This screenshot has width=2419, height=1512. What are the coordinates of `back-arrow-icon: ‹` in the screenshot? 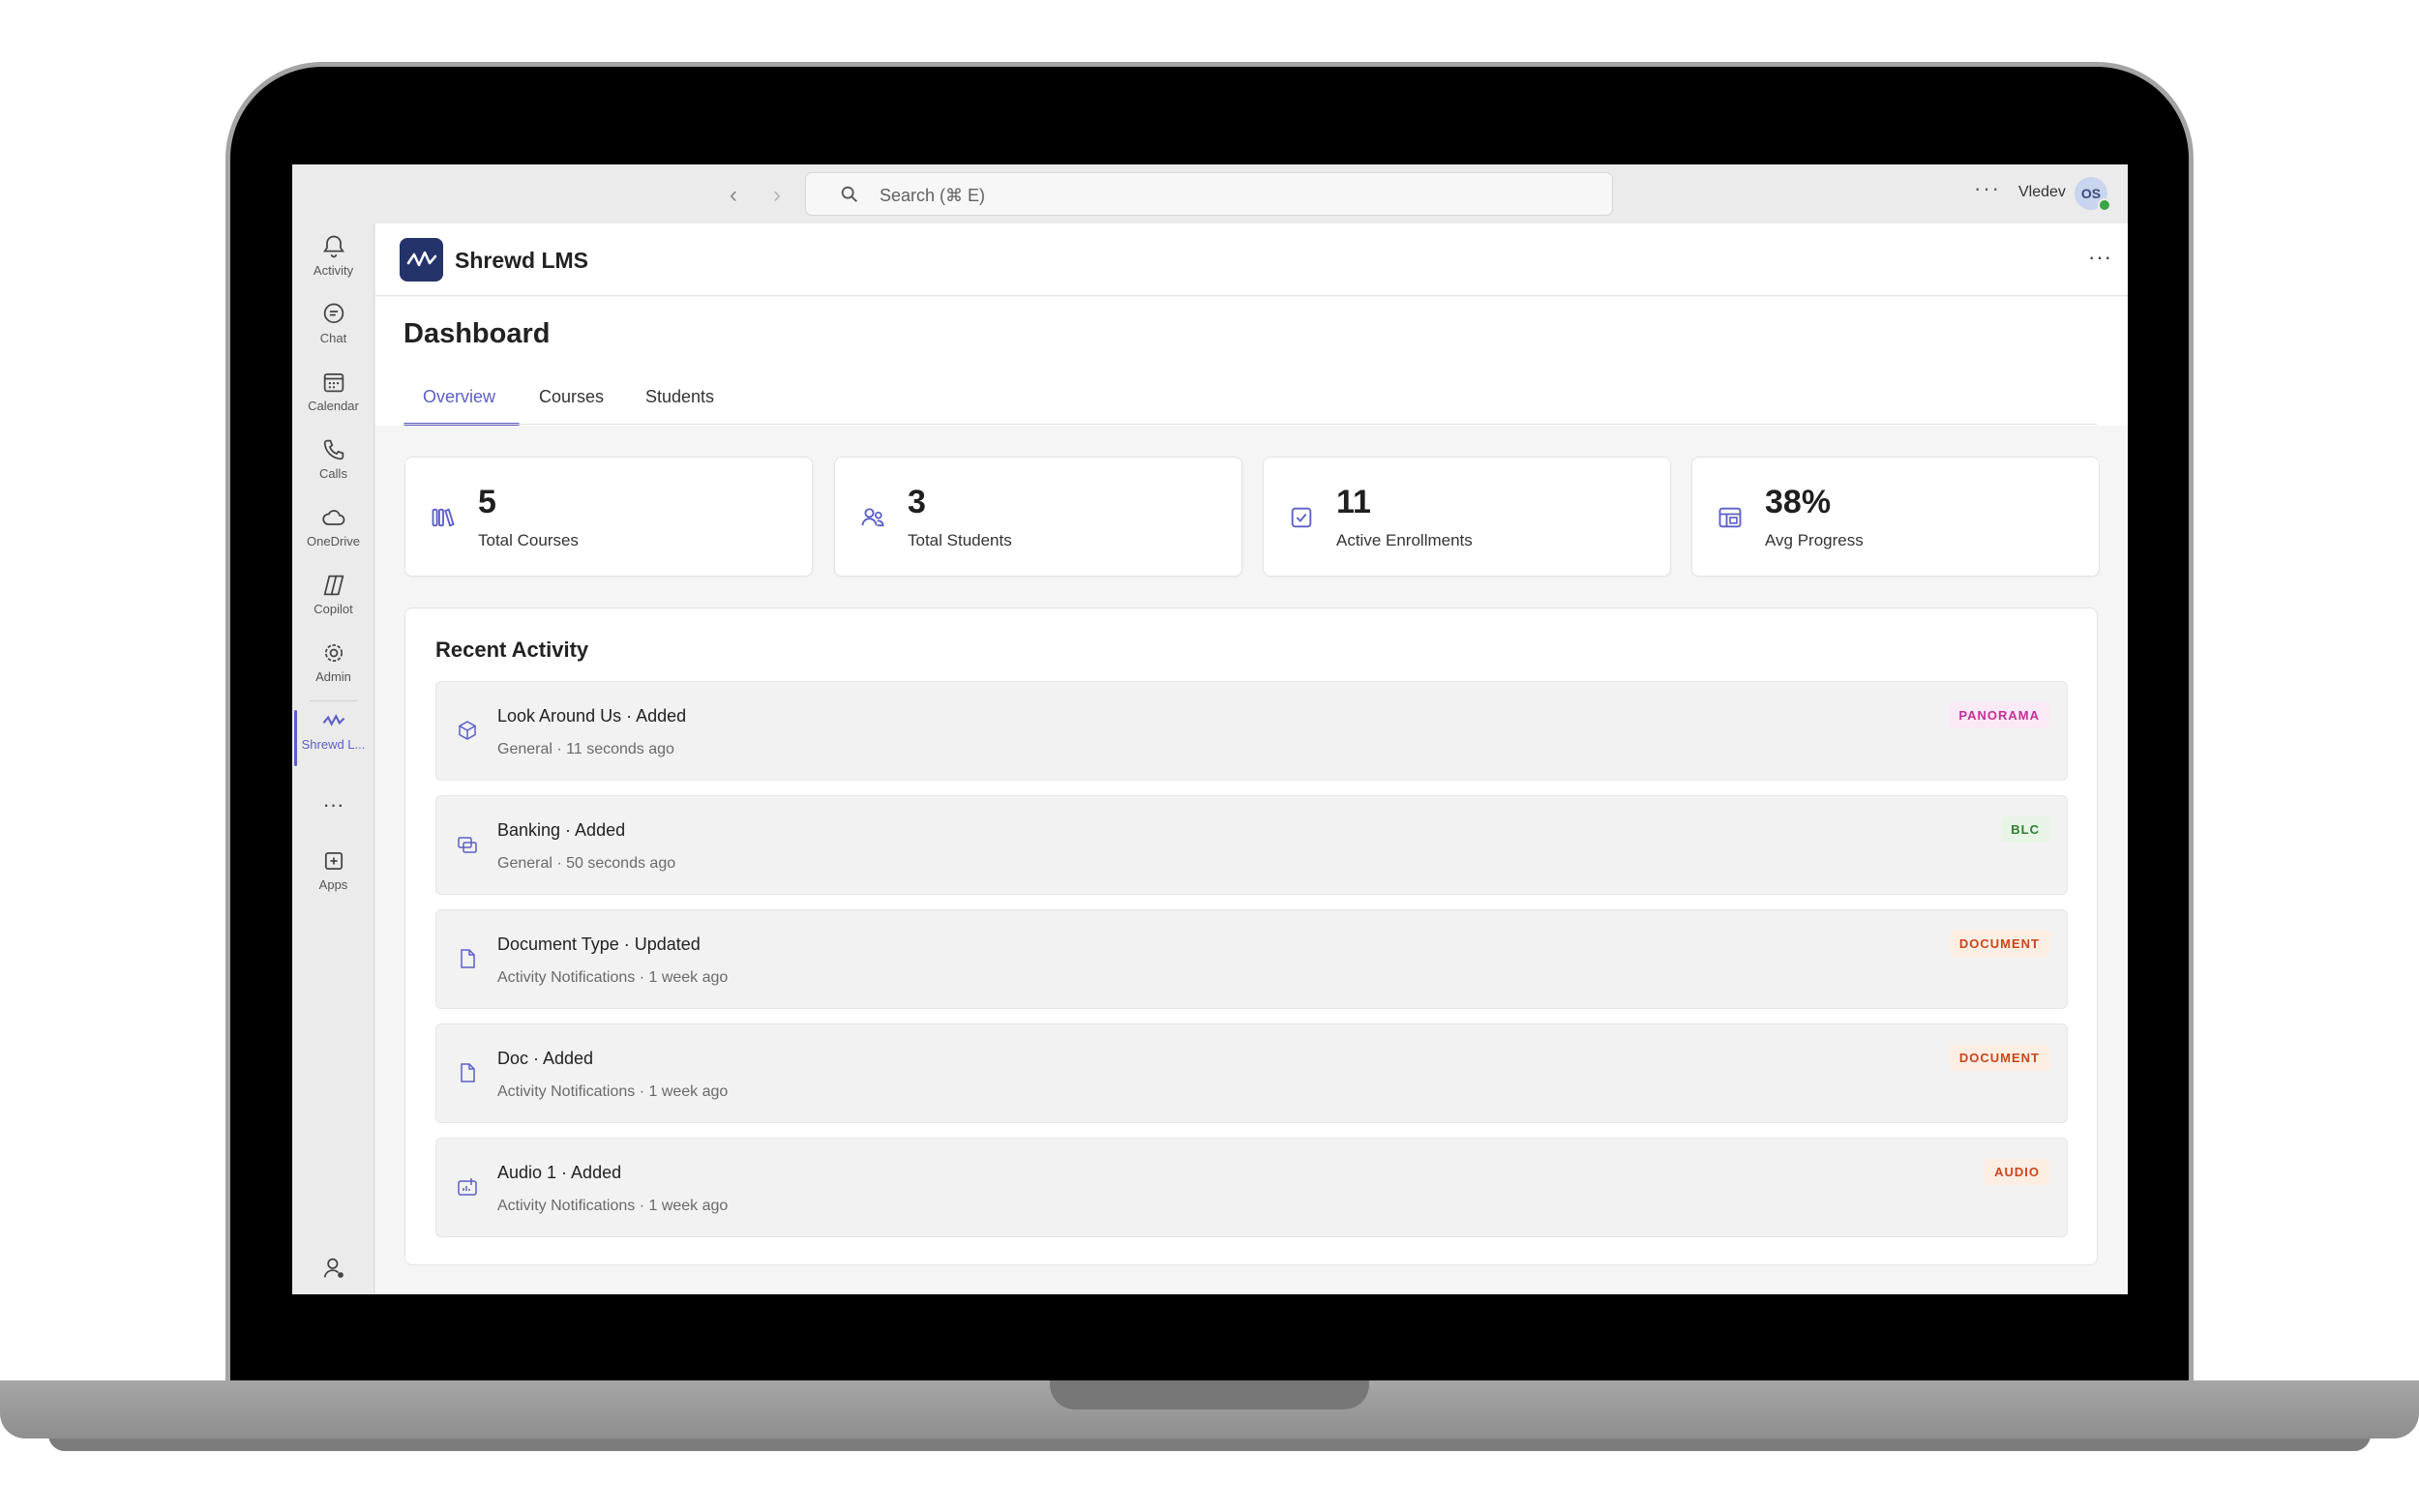 It's located at (734, 196).